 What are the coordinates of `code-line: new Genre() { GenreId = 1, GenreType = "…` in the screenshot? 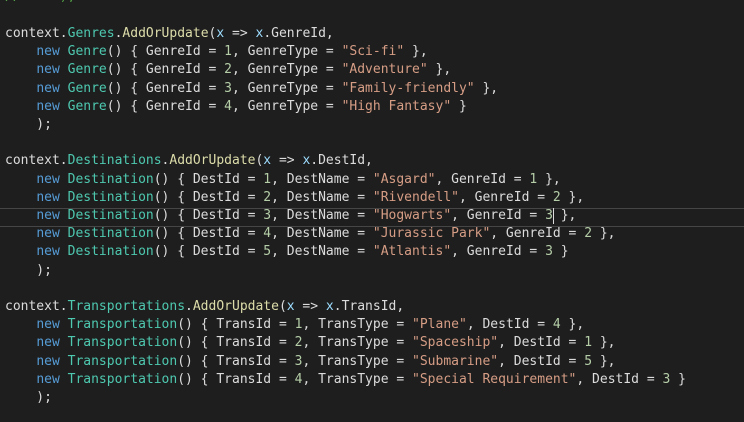 It's located at (216, 52).